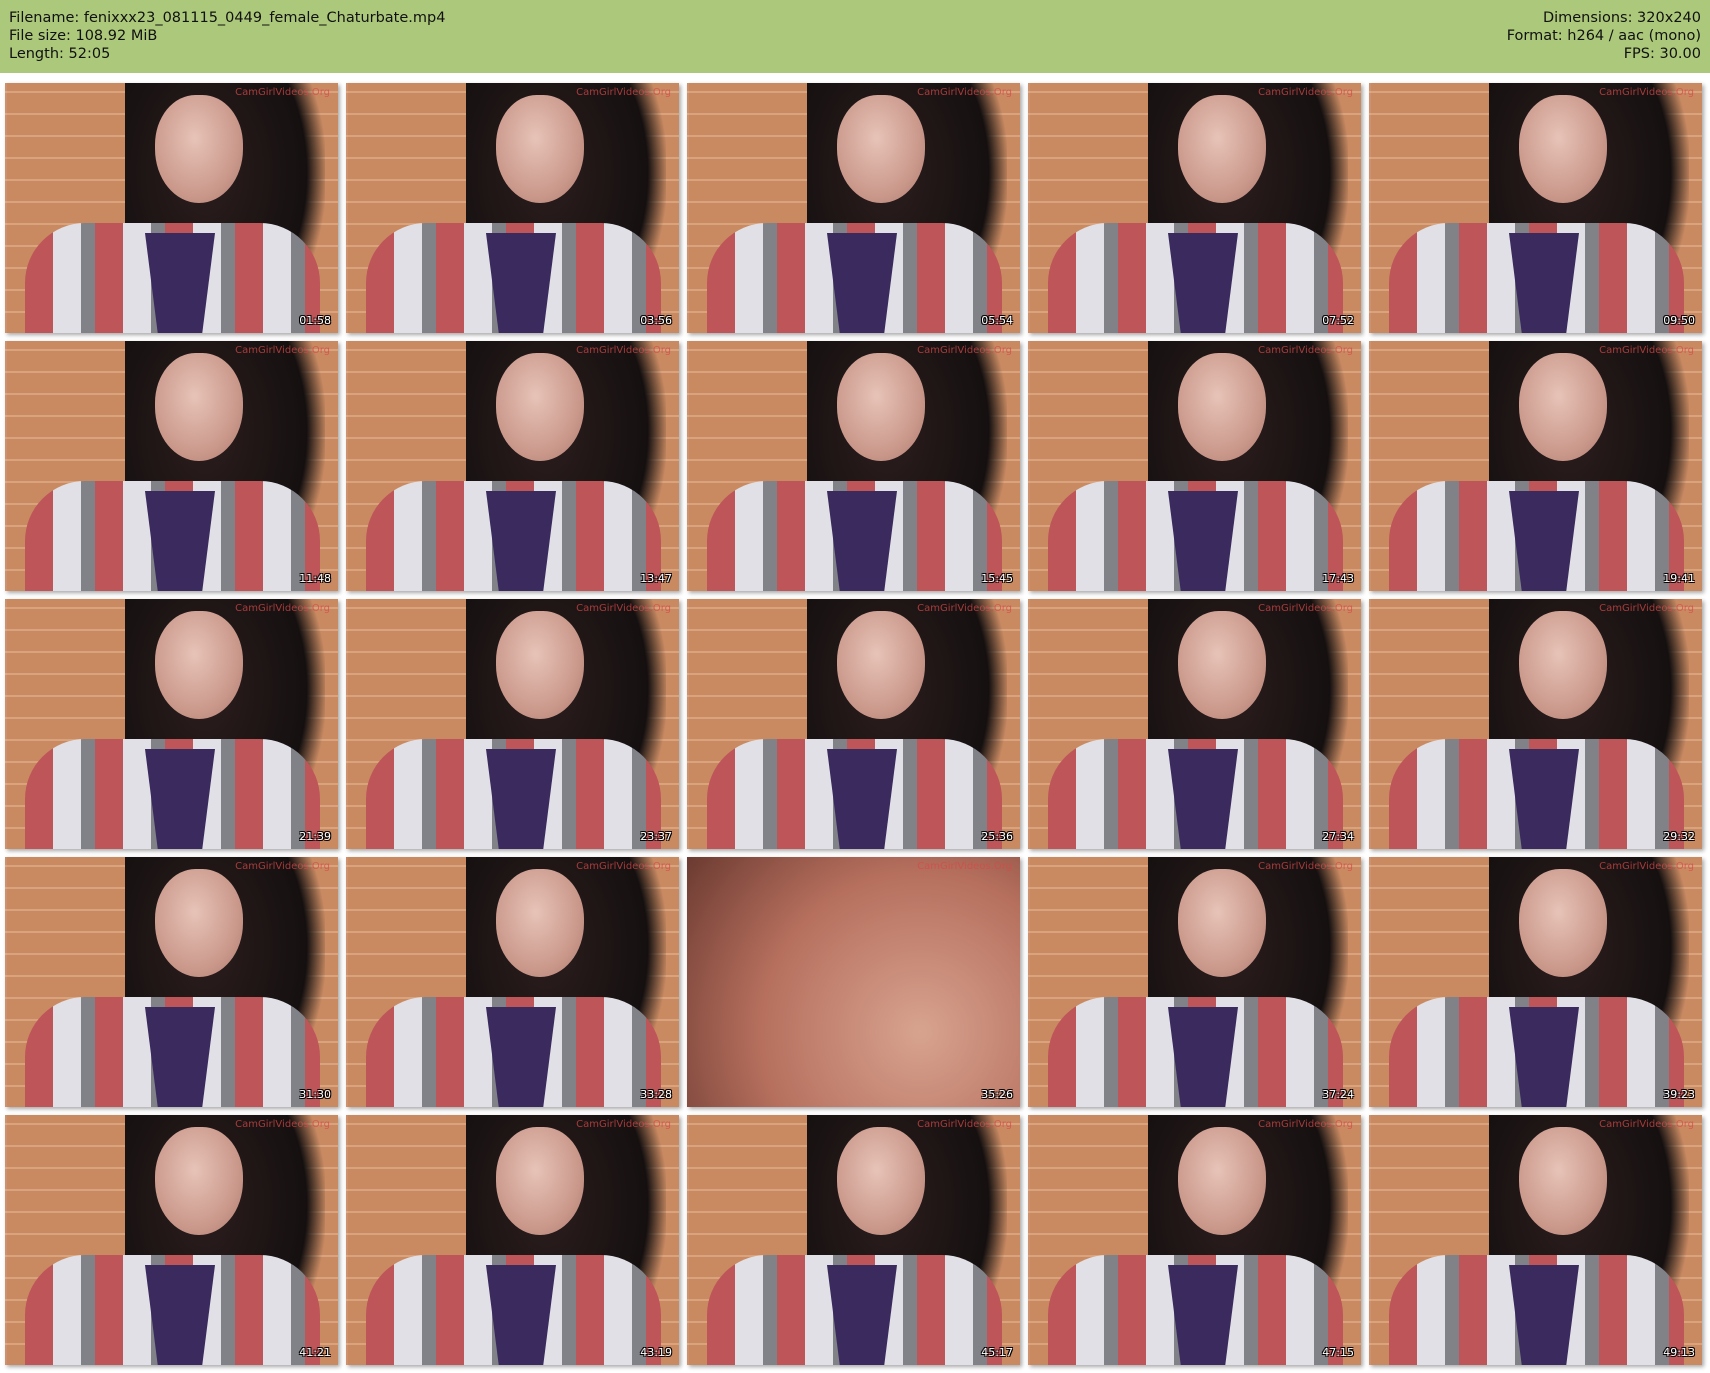  Describe the element at coordinates (1535, 466) in the screenshot. I see `video-thumbnail: CamGirlVideos.Org 19:41` at that location.